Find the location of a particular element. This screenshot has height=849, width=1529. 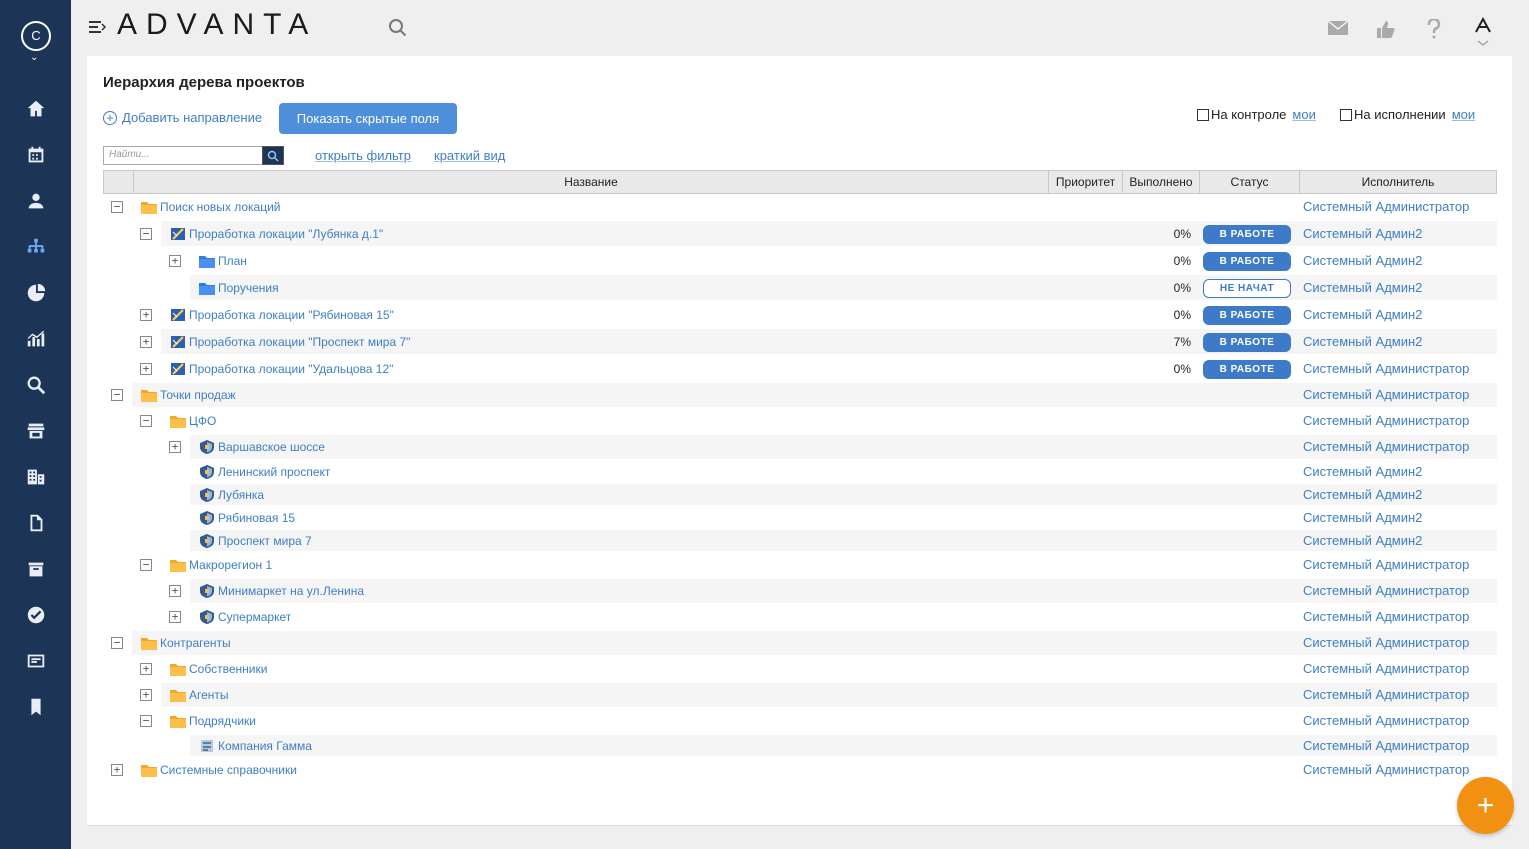

menu-toggle-icon is located at coordinates (98, 28).